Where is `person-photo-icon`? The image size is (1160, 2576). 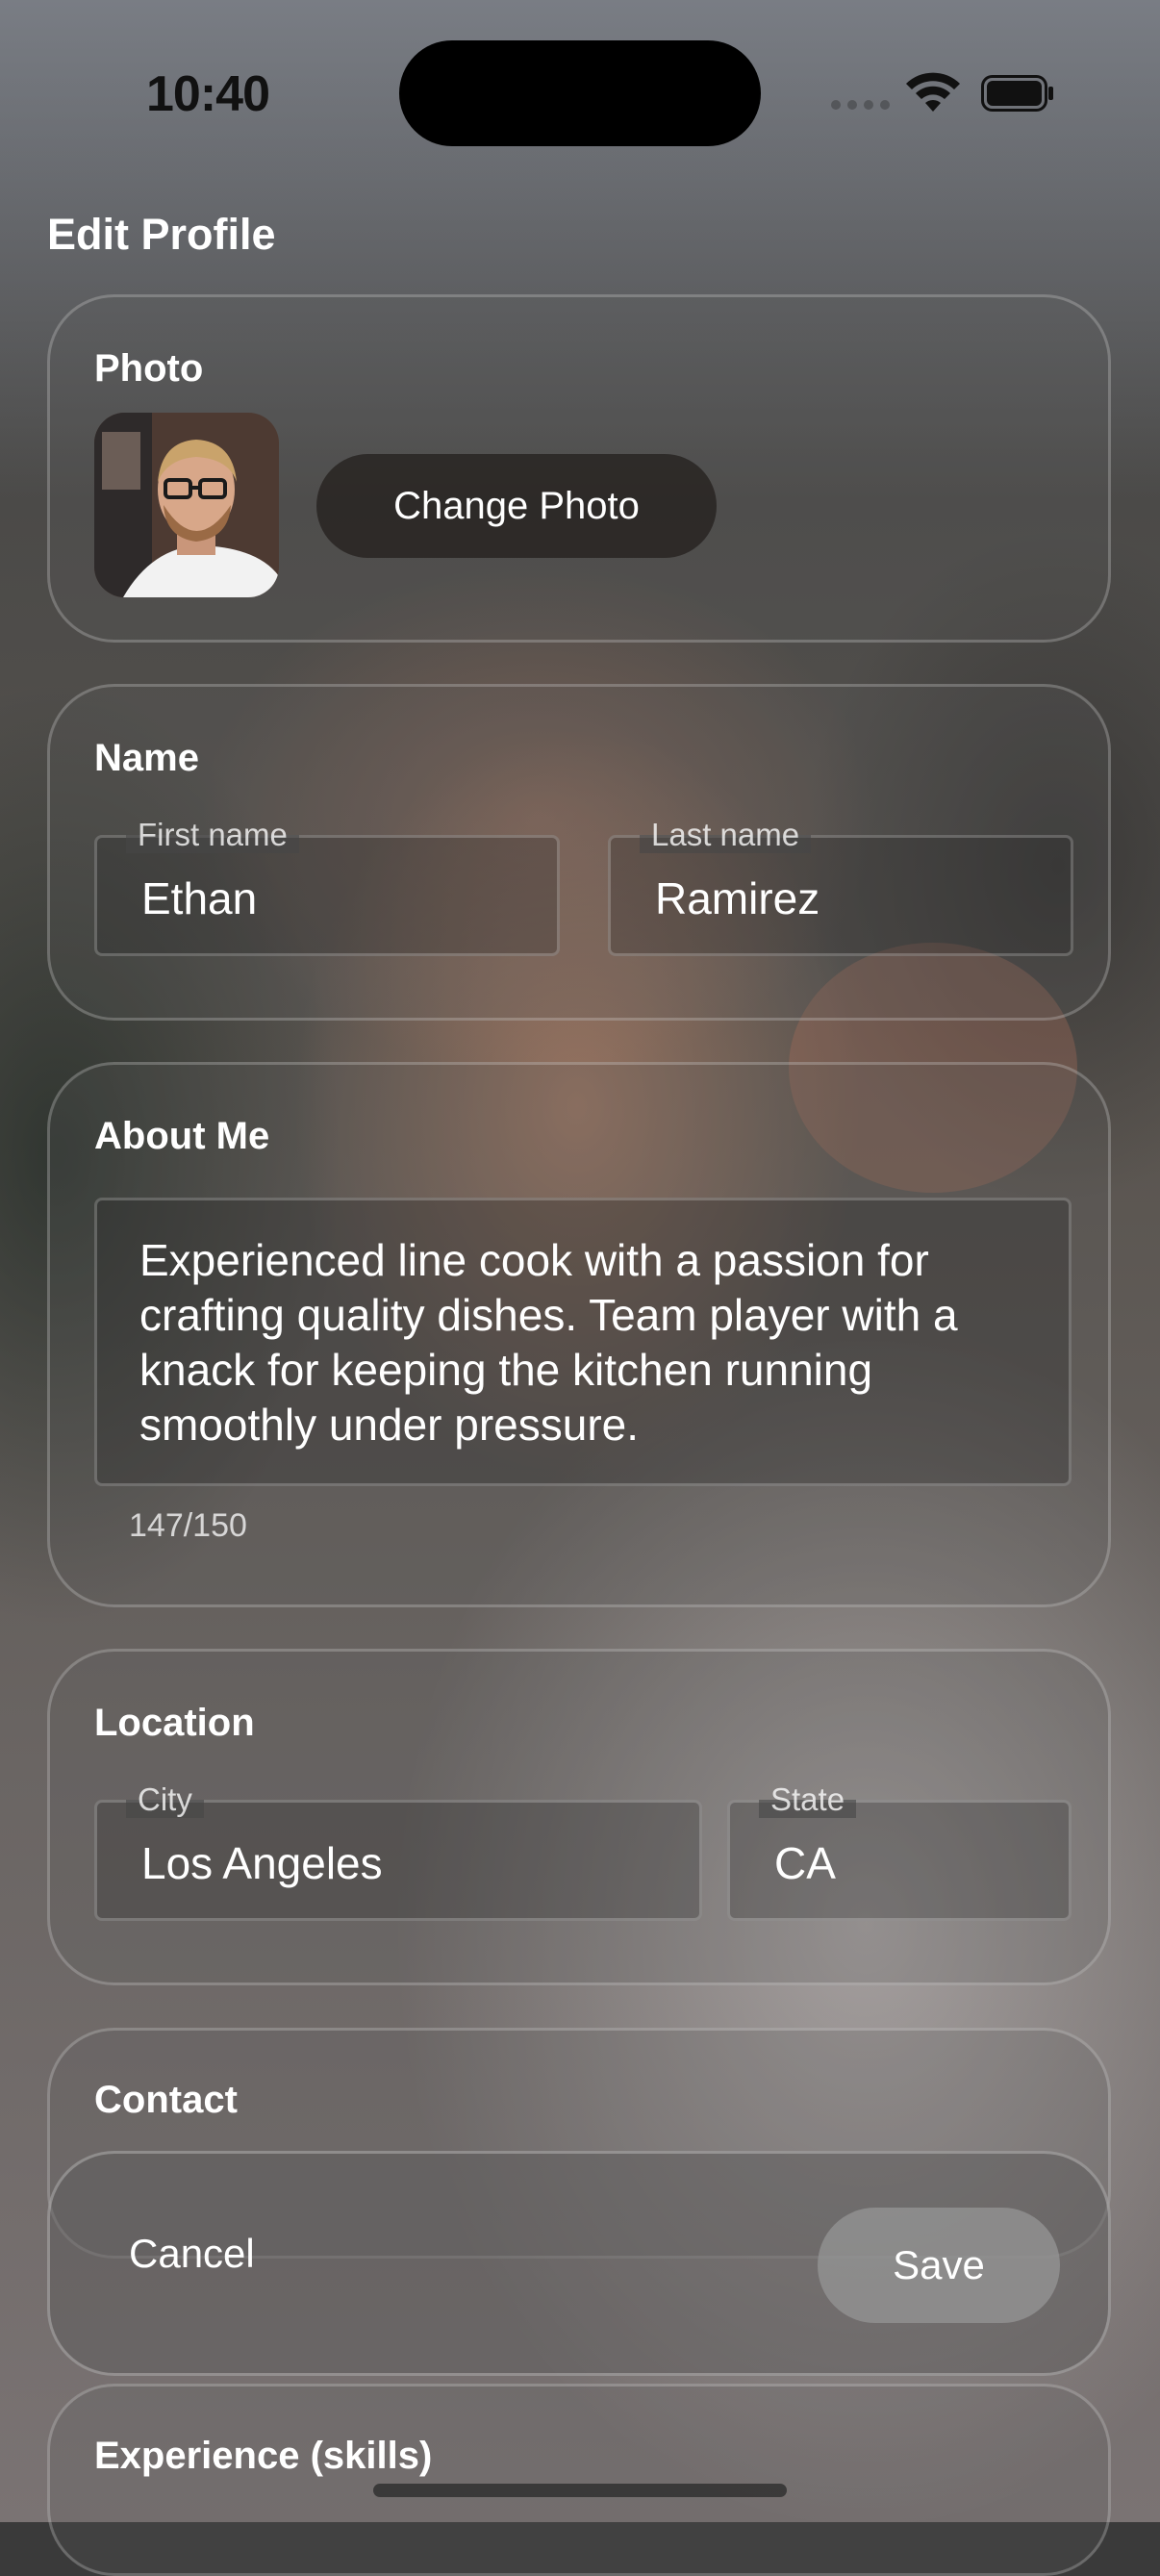 person-photo-icon is located at coordinates (186, 505).